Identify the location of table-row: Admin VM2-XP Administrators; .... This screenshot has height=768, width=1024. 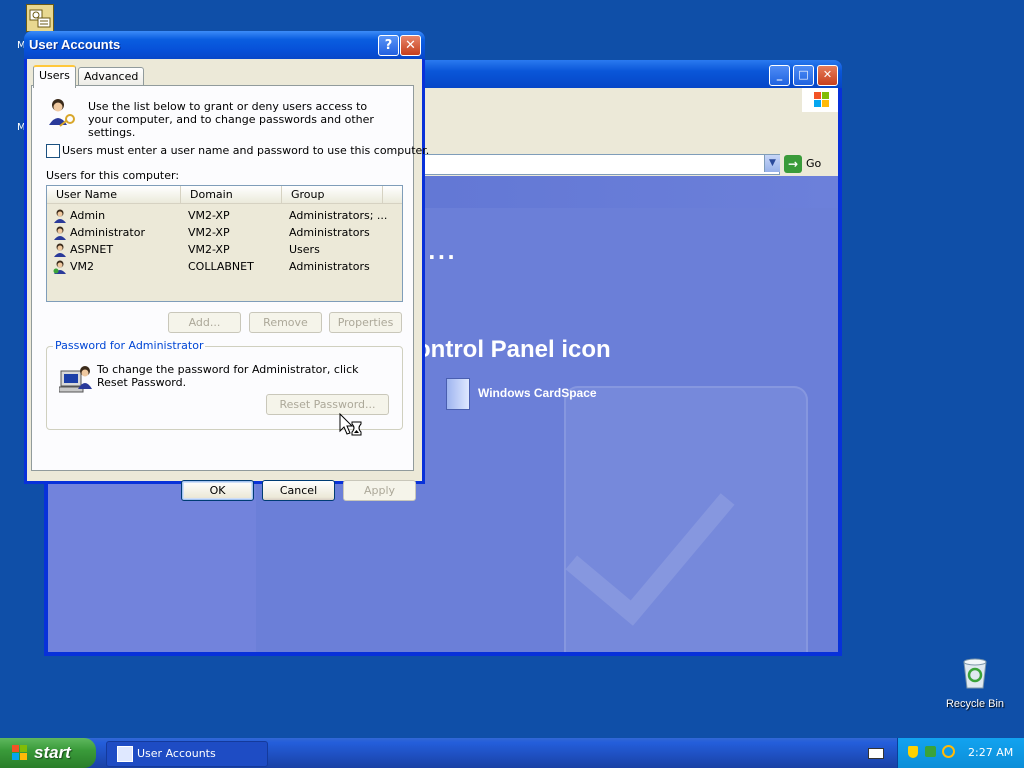
(224, 215).